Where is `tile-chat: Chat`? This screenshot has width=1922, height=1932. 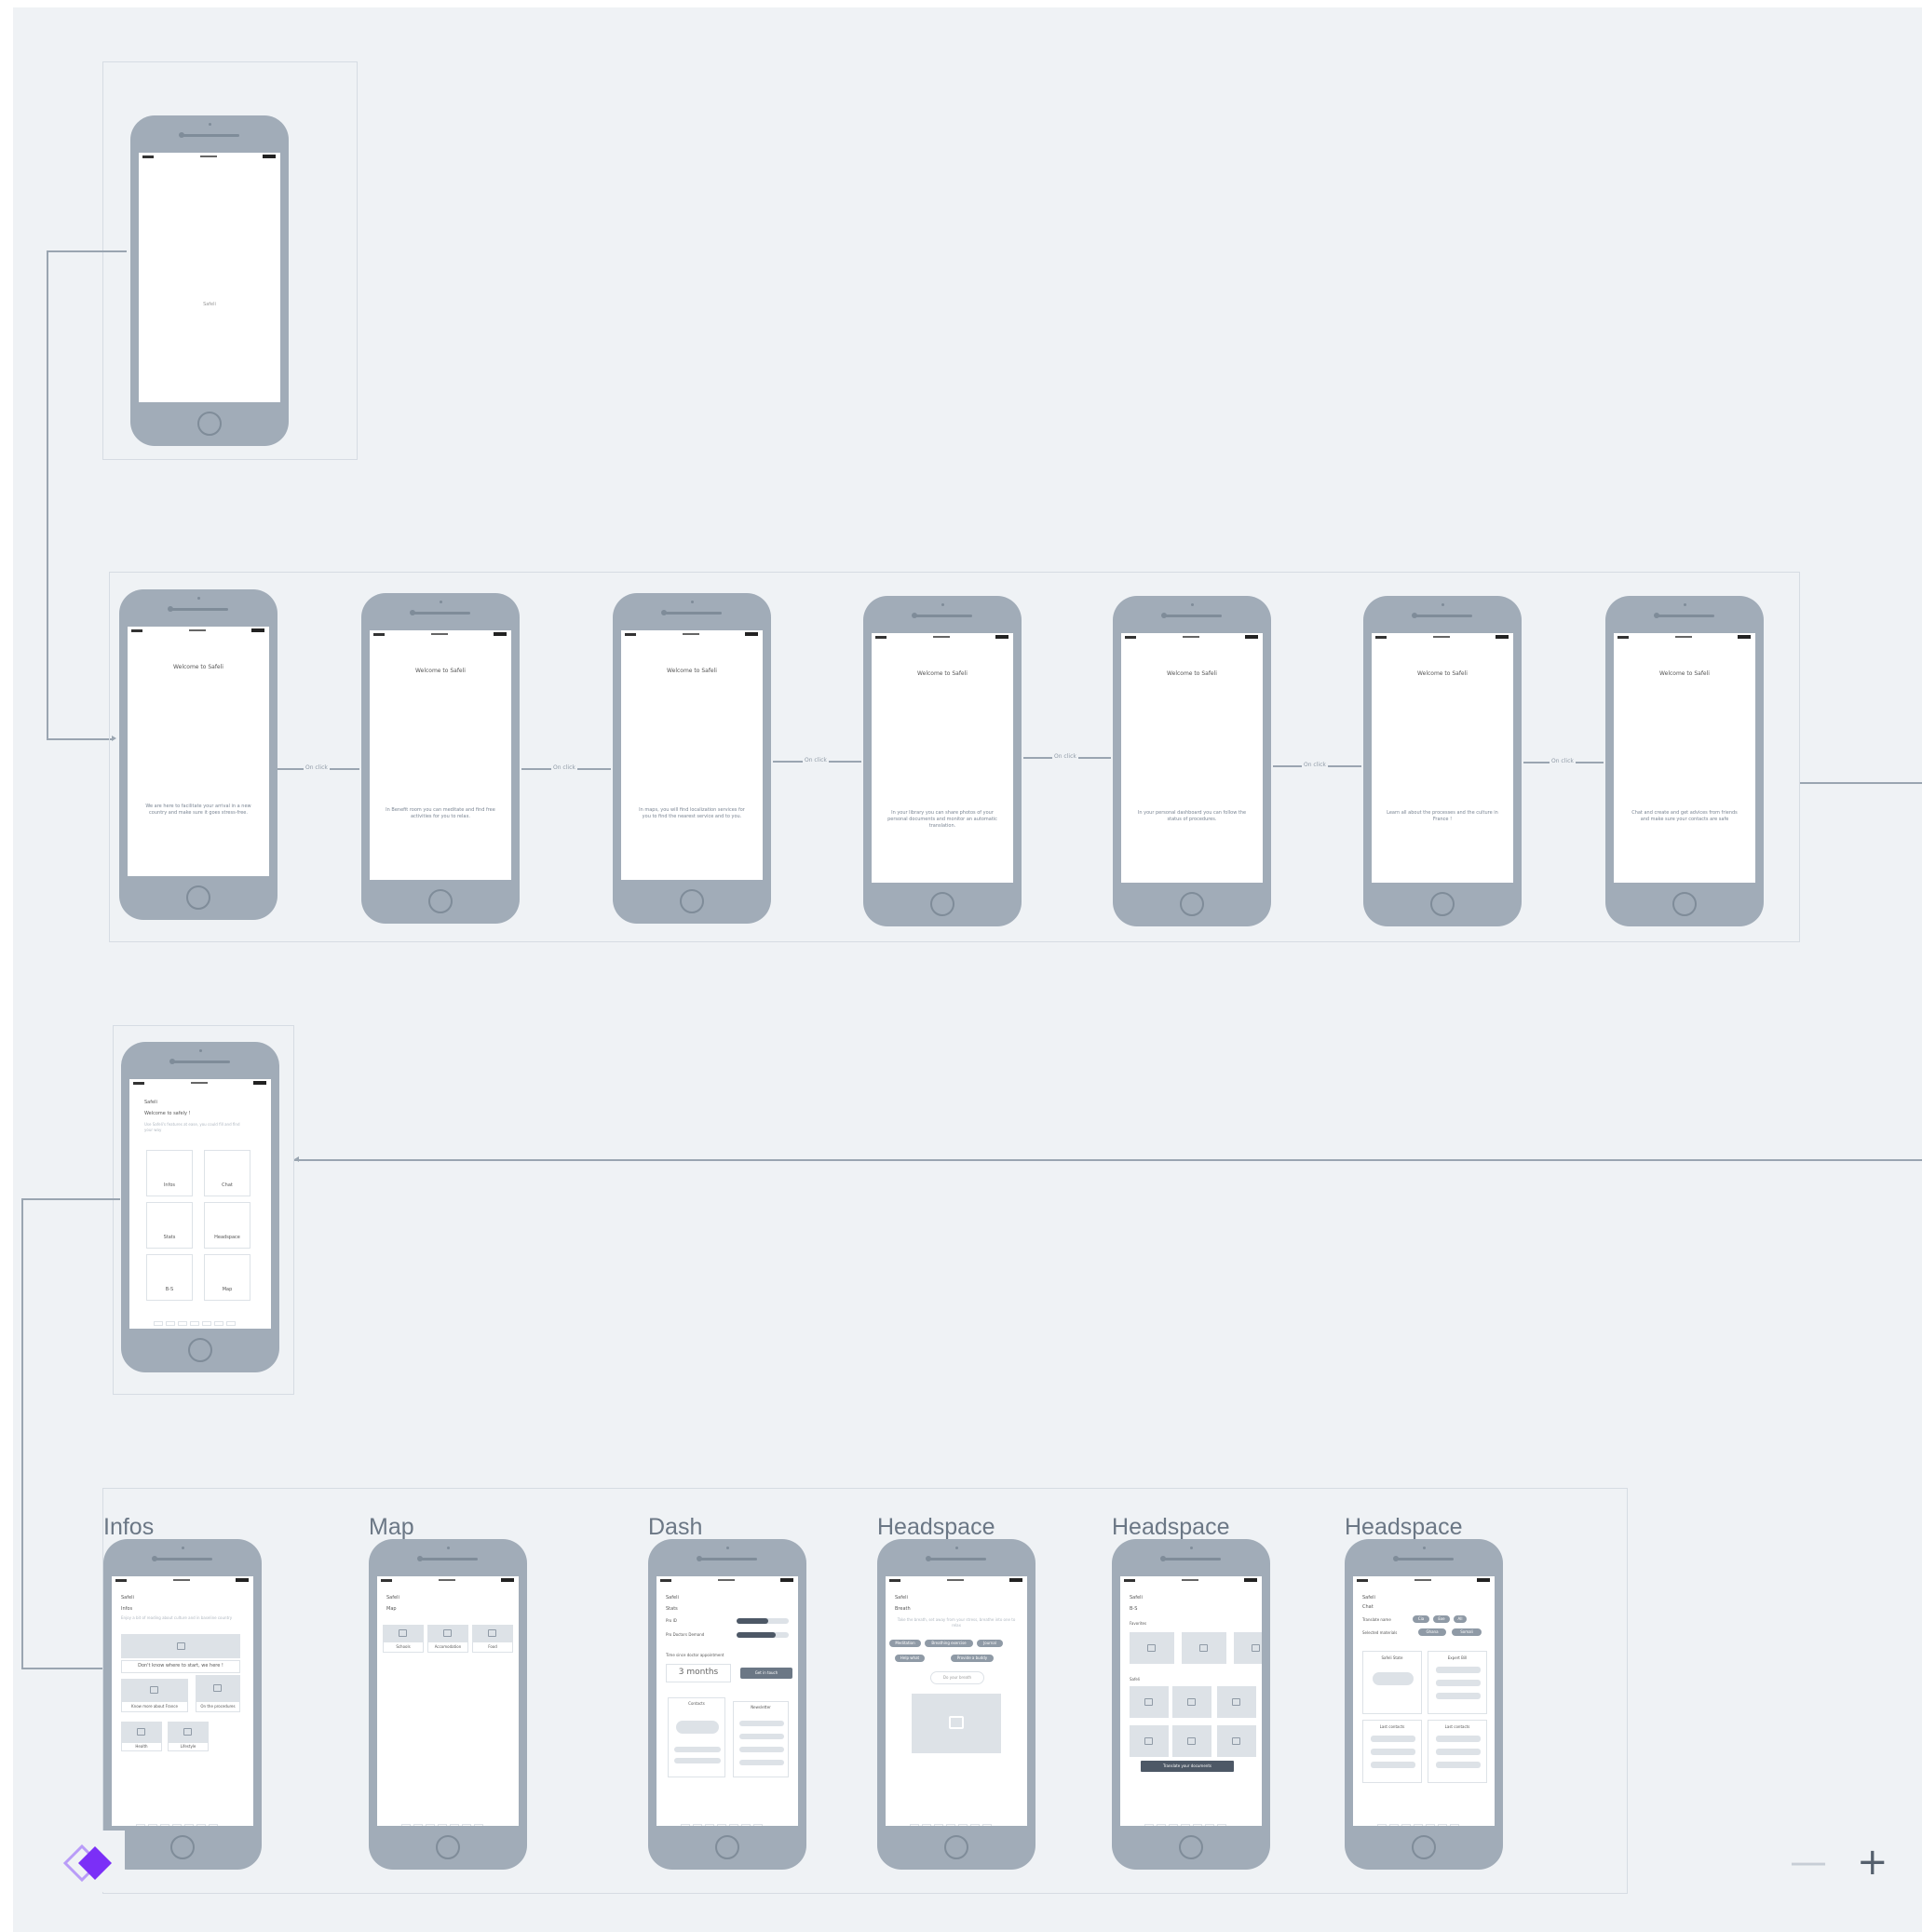 tile-chat: Chat is located at coordinates (227, 1173).